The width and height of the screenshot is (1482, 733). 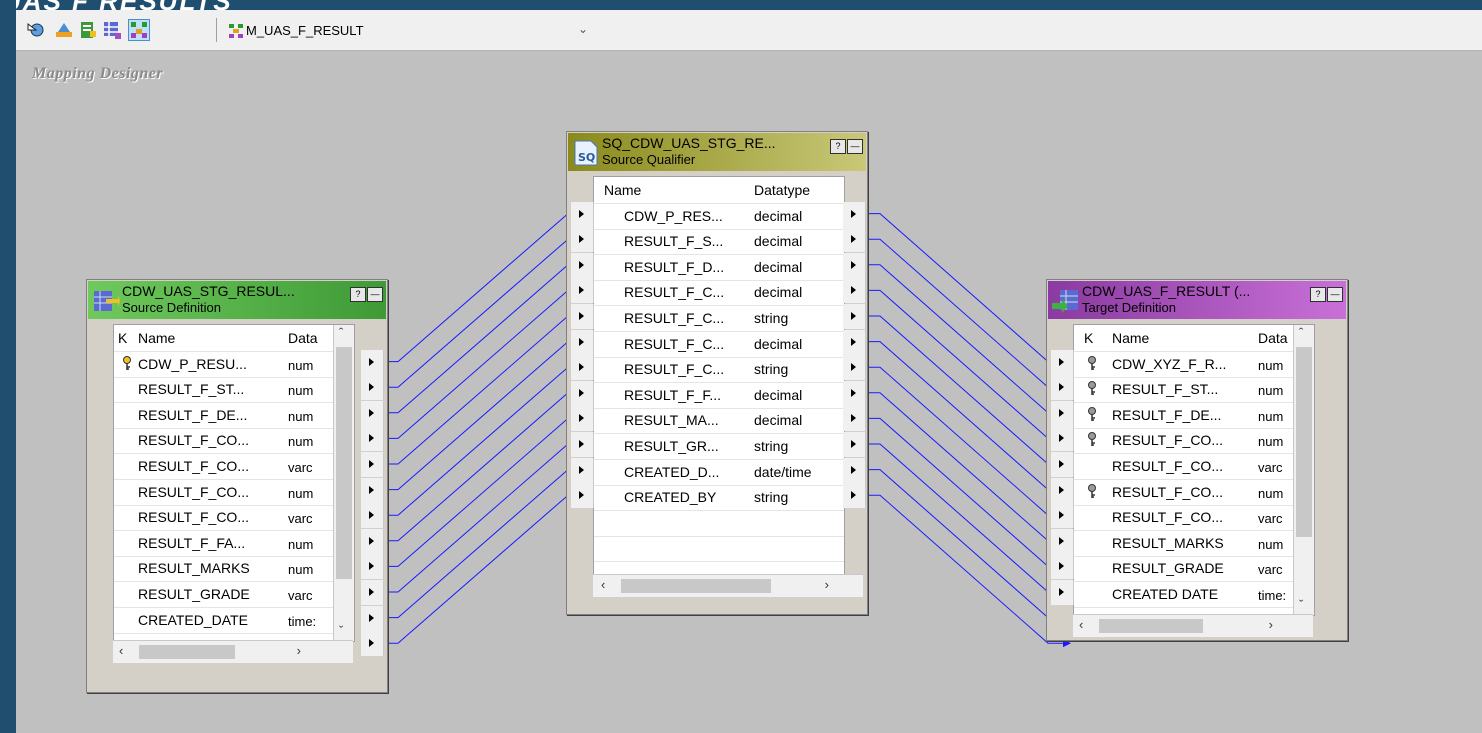 What do you see at coordinates (139, 30) in the screenshot?
I see `mapping-designer-icon` at bounding box center [139, 30].